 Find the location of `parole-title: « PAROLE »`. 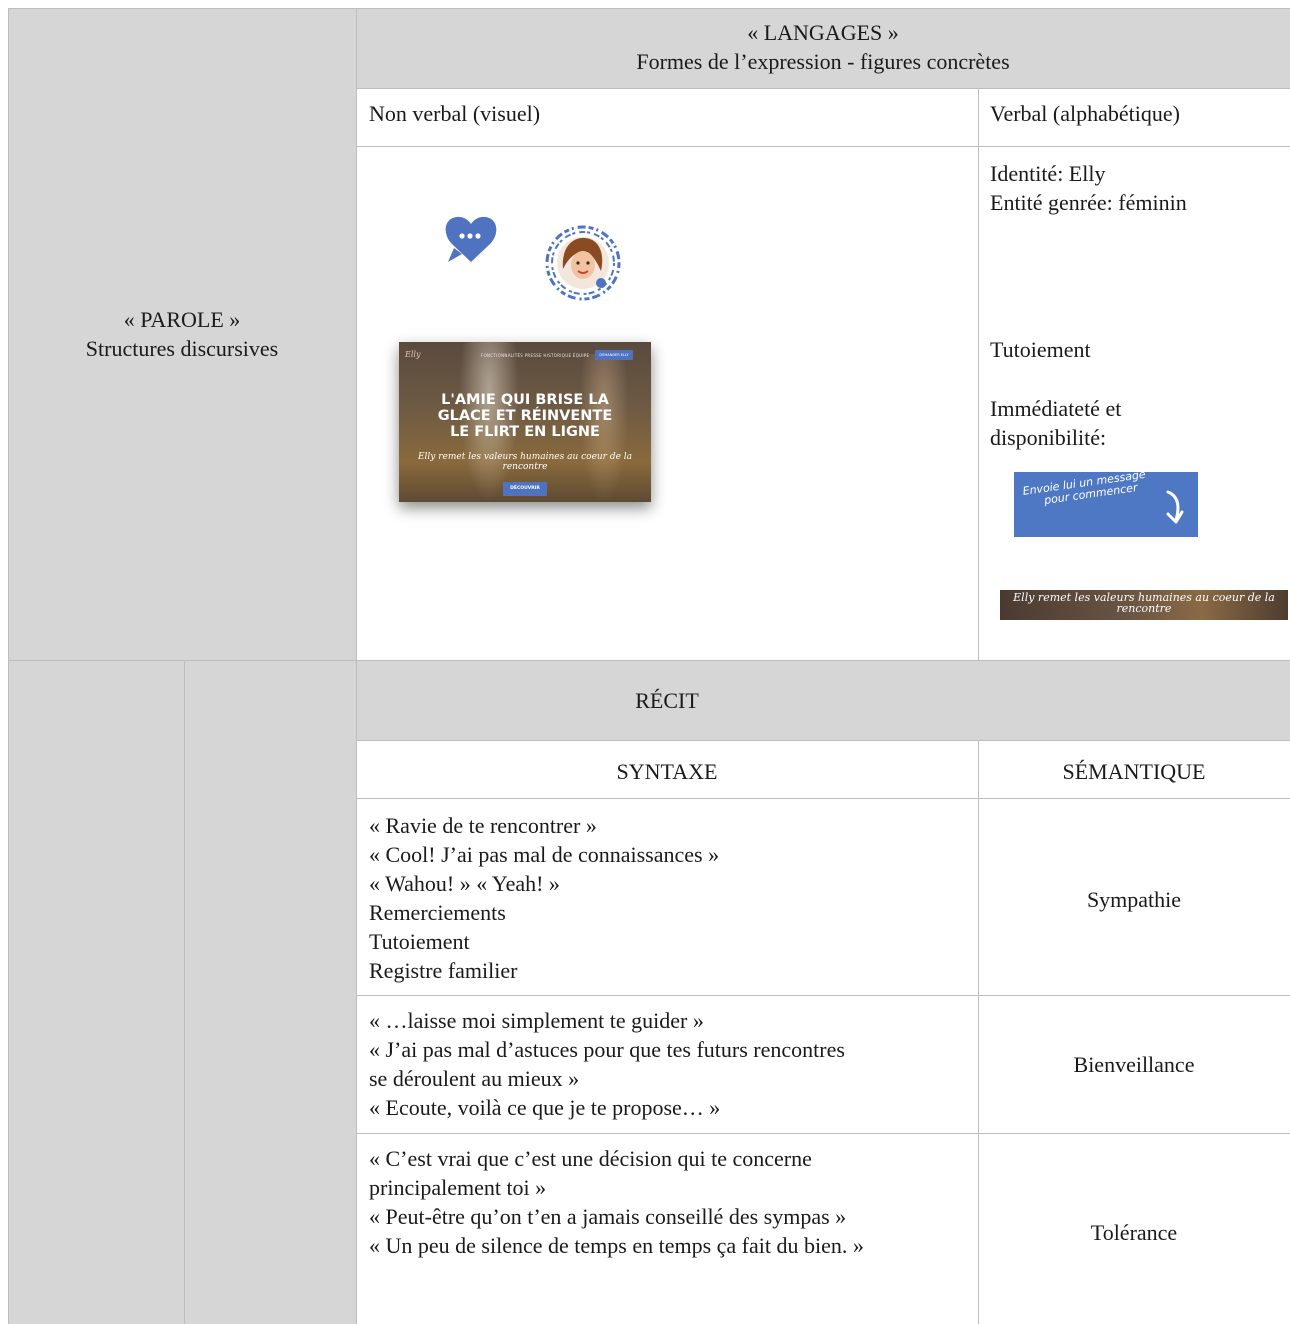

parole-title: « PAROLE » is located at coordinates (182, 319).